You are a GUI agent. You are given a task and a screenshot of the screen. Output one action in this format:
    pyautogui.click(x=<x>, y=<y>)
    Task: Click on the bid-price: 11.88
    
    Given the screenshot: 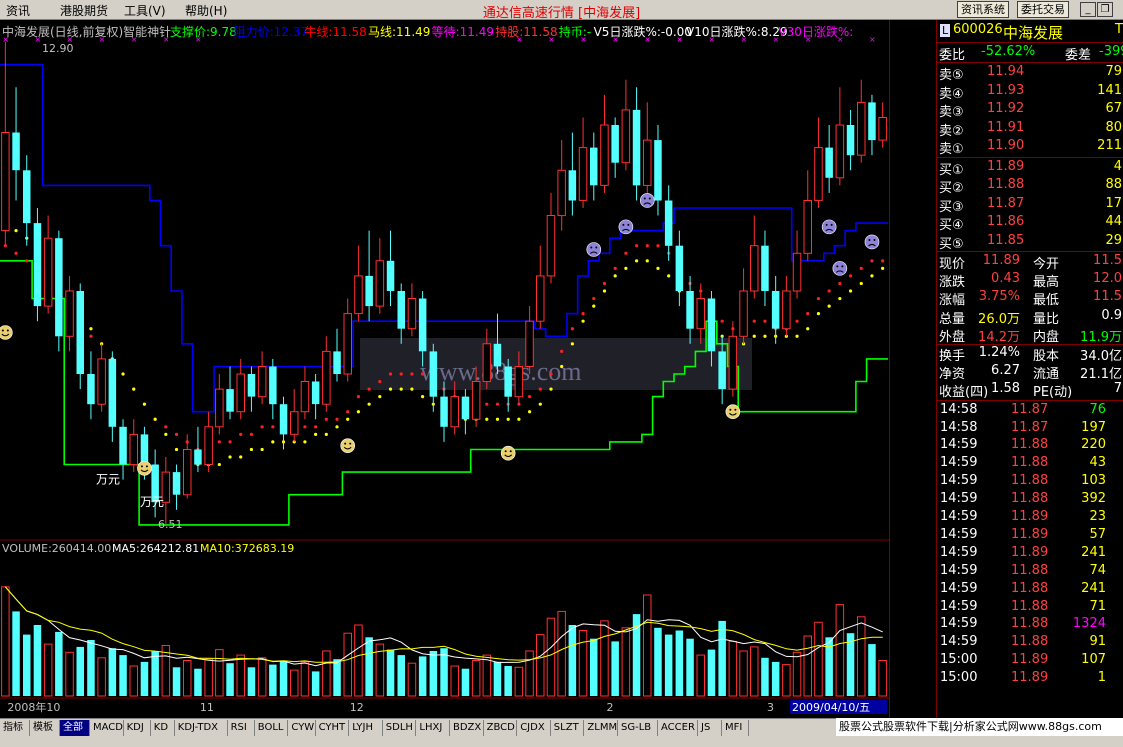 What is the action you would take?
    pyautogui.click(x=1006, y=184)
    